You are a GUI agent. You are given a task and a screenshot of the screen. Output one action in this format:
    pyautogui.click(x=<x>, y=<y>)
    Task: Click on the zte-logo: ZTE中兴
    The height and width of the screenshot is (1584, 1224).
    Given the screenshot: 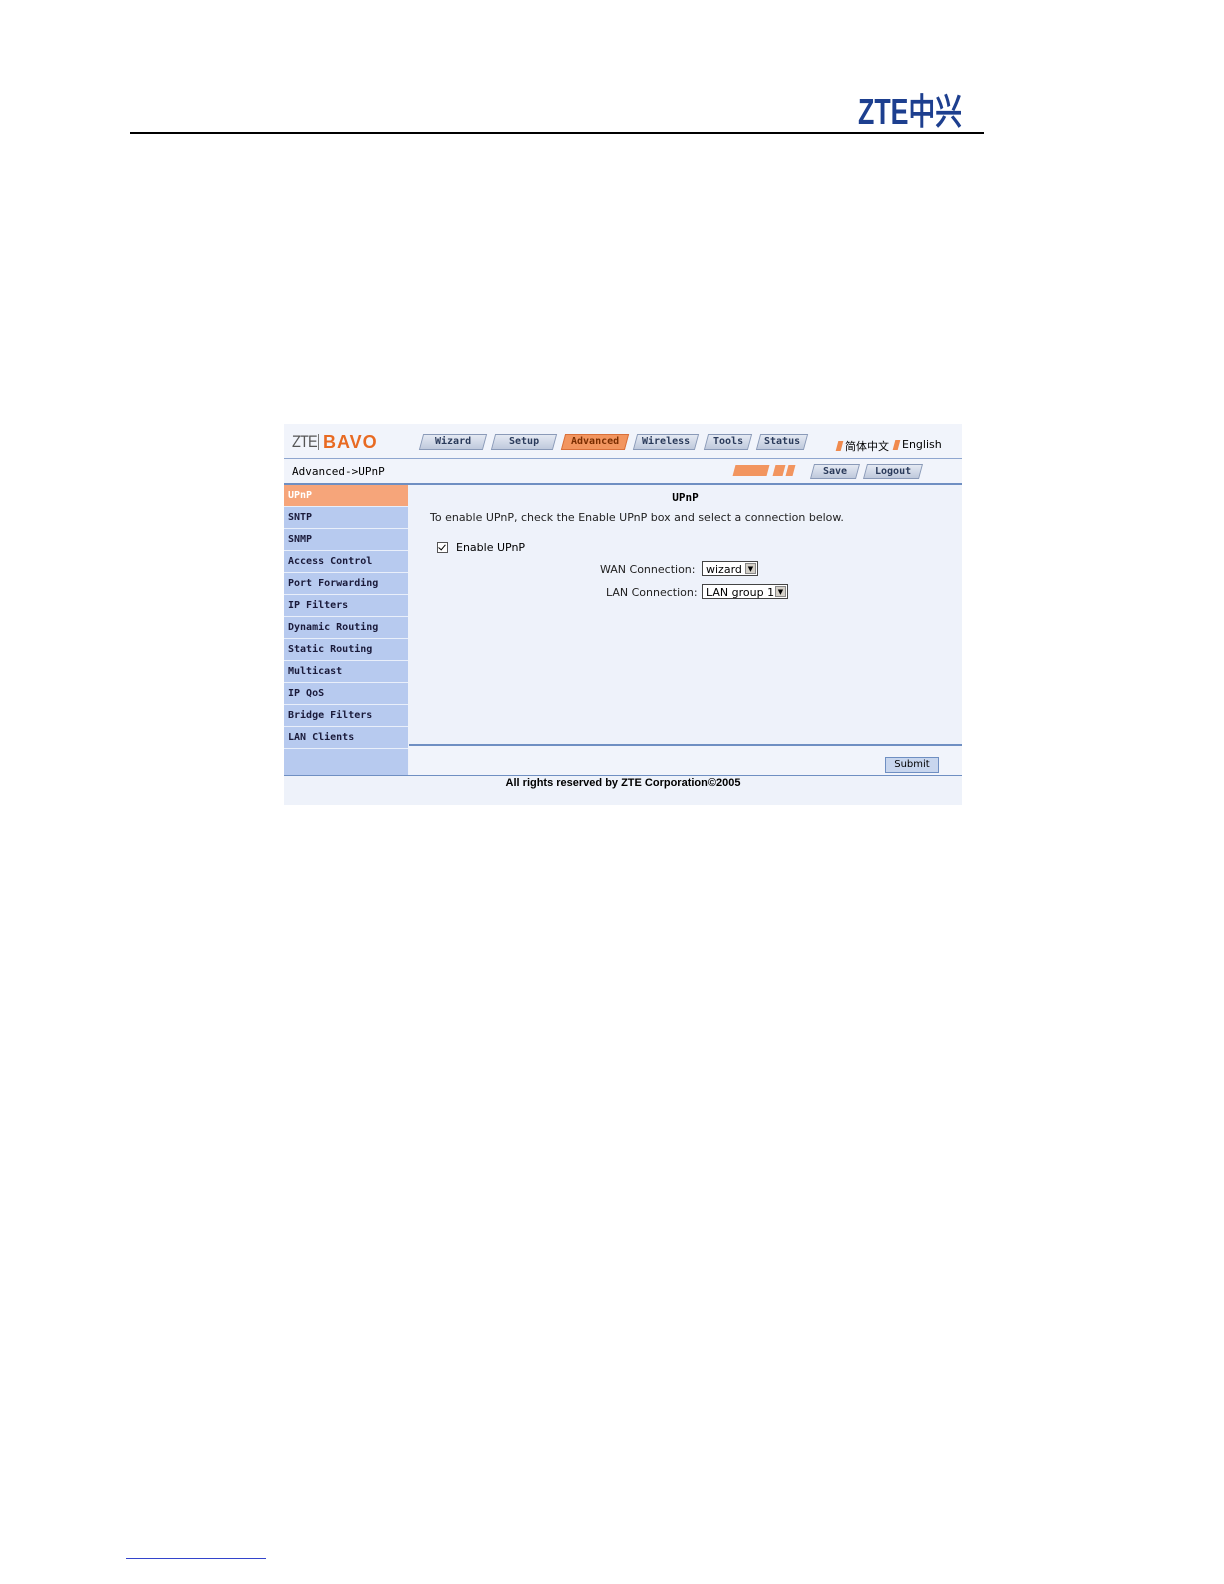 What is the action you would take?
    pyautogui.click(x=910, y=111)
    